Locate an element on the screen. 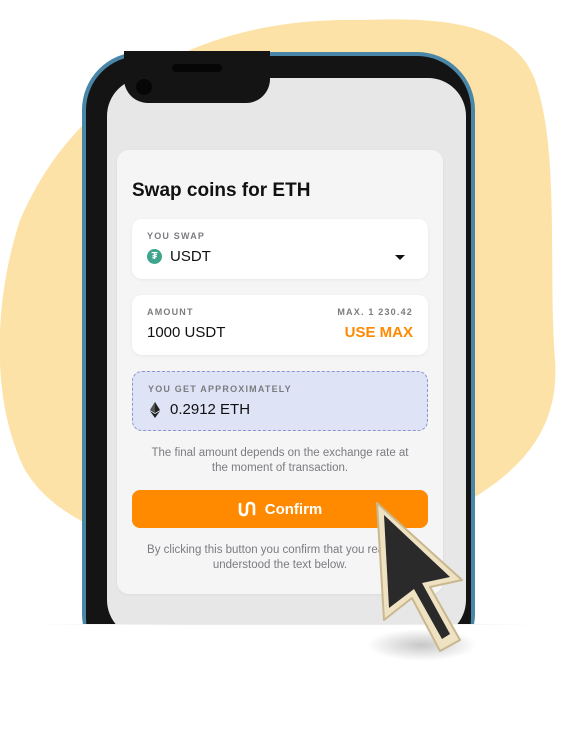  use-max-button: USE MAX is located at coordinates (379, 332).